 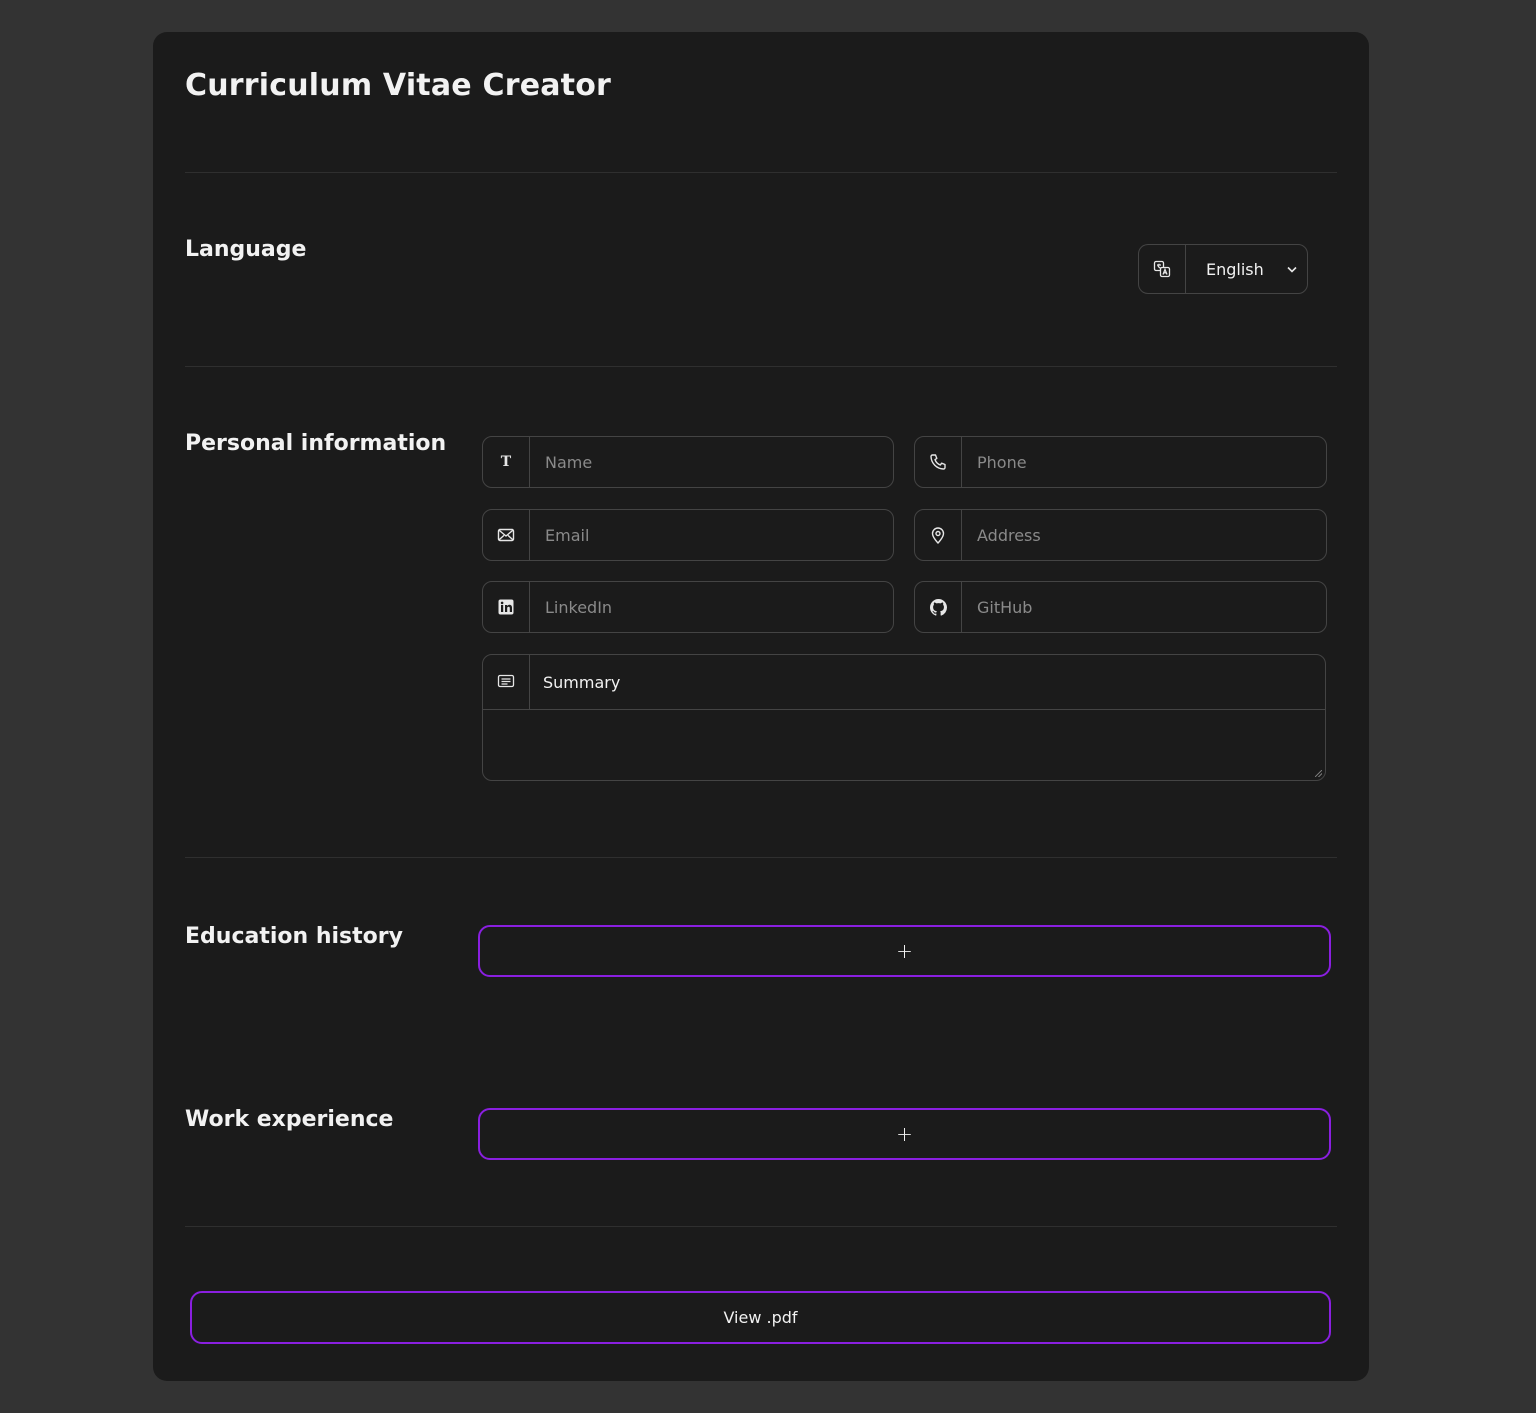 I want to click on email-input, so click(x=711, y=535).